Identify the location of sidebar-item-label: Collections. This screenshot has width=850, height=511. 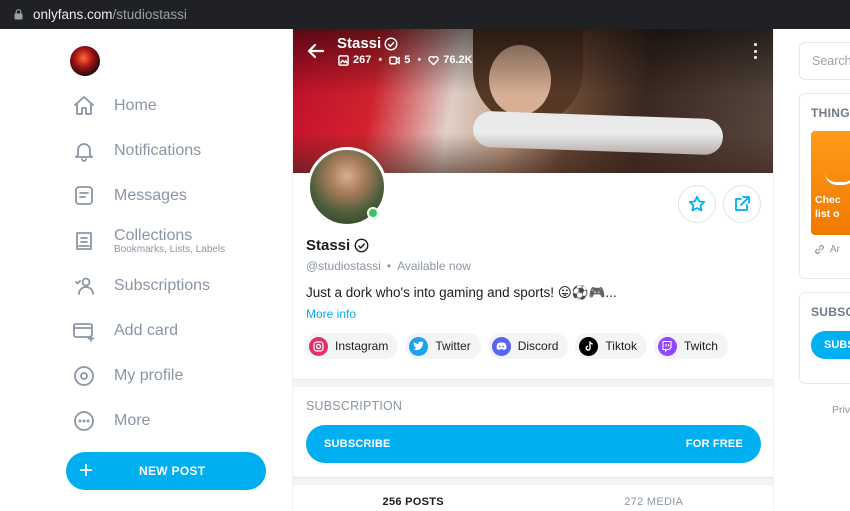
(153, 235).